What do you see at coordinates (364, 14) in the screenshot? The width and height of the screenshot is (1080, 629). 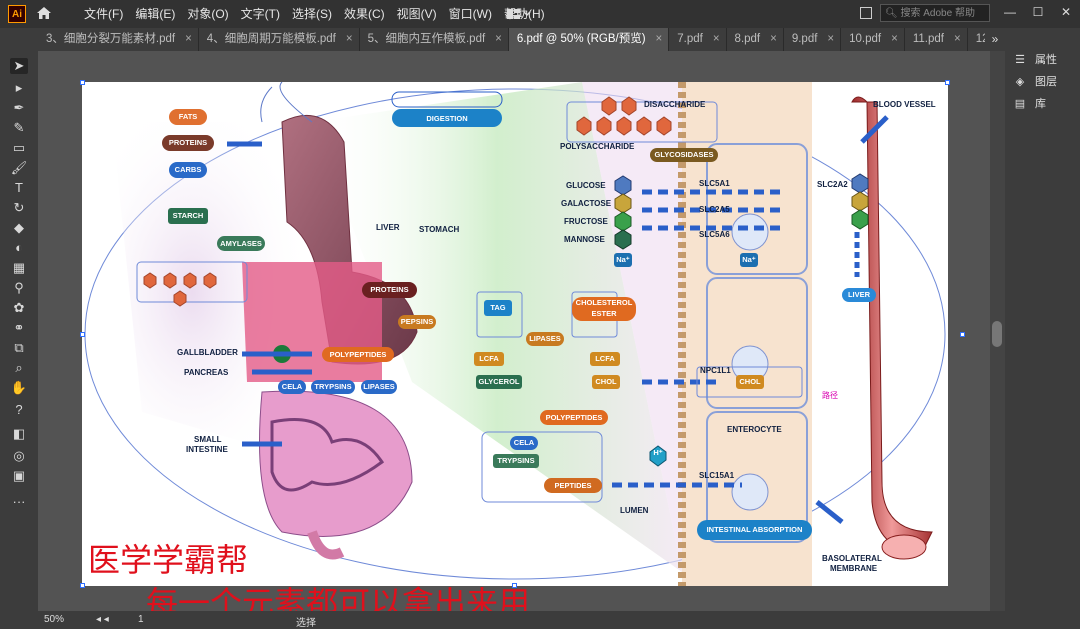 I see `menu-effect: 效果(C)` at bounding box center [364, 14].